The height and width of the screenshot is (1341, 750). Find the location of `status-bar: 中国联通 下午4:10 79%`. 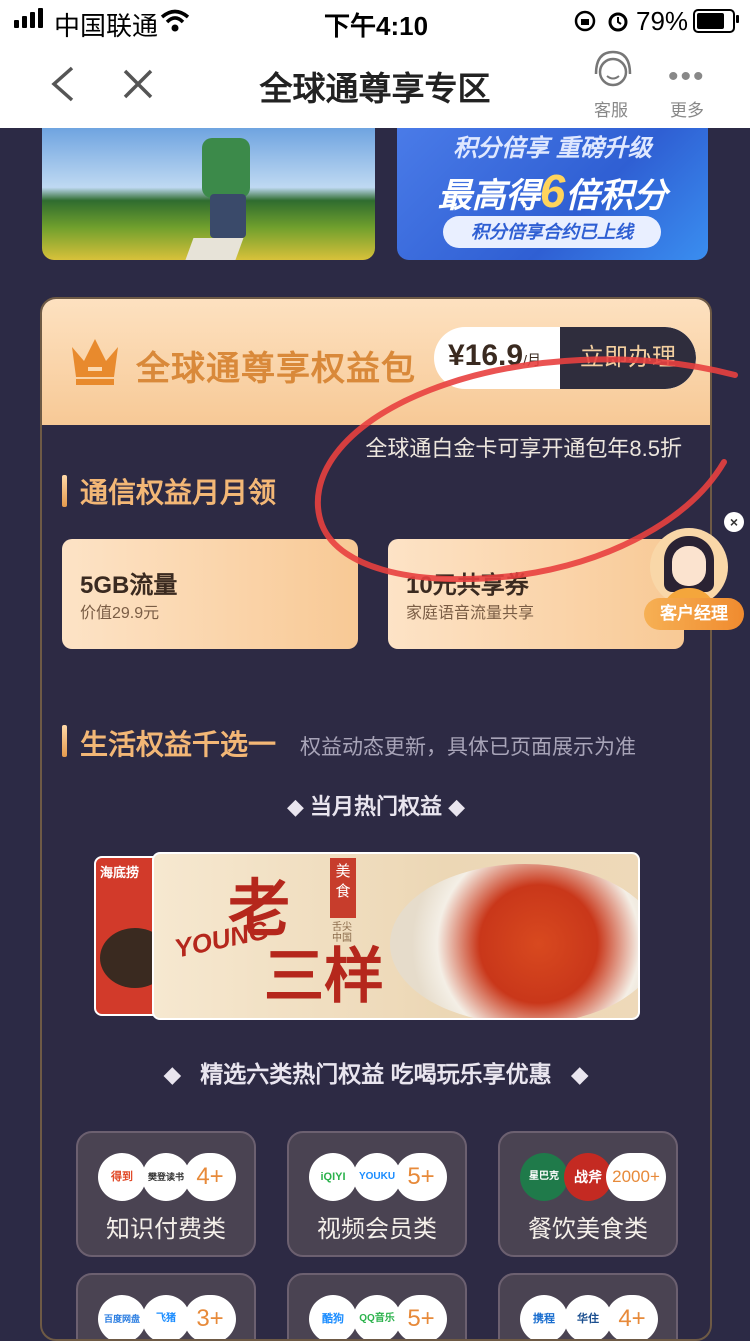

status-bar: 中国联通 下午4:10 79% is located at coordinates (375, 21).